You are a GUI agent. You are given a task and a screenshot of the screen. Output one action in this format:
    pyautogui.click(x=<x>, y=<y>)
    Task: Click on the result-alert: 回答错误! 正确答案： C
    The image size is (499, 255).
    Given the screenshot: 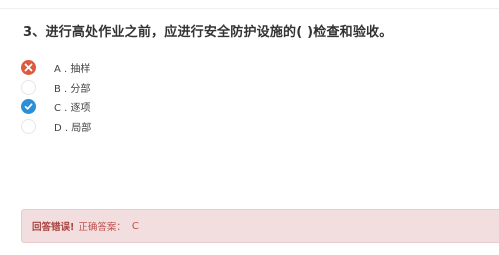 What is the action you would take?
    pyautogui.click(x=260, y=226)
    